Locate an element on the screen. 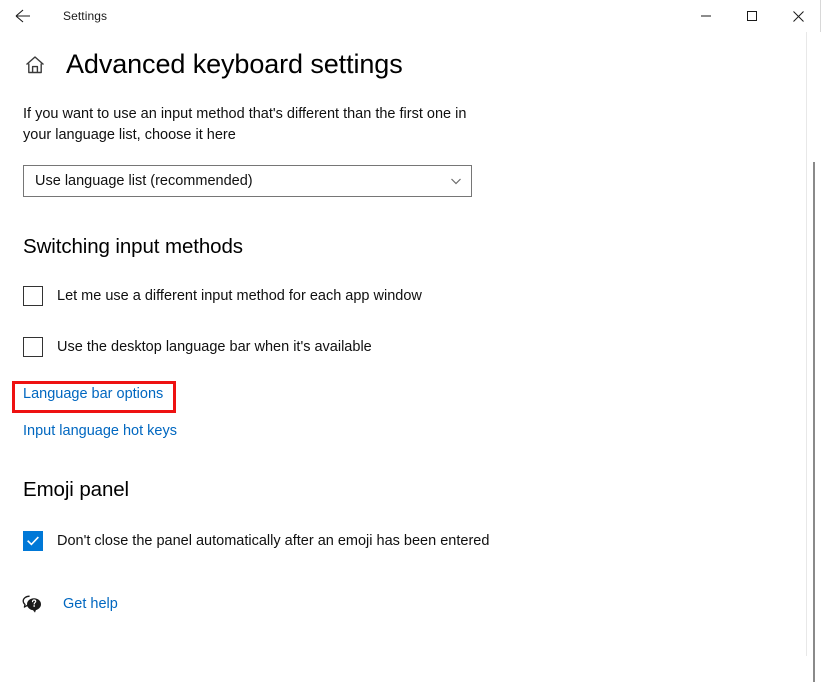 Image resolution: width=821 pixels, height=682 pixels. close-button is located at coordinates (798, 16).